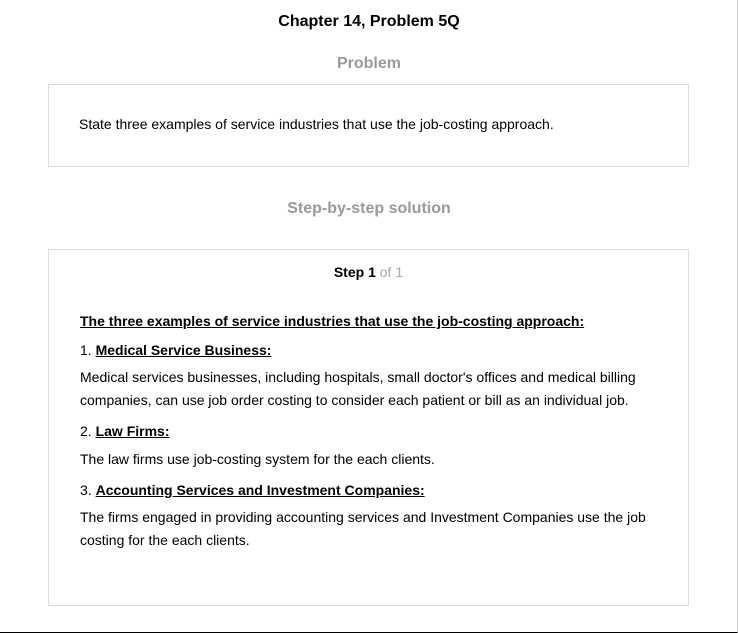 The image size is (738, 633). Describe the element at coordinates (86, 490) in the screenshot. I see `list-item-number: 3.` at that location.